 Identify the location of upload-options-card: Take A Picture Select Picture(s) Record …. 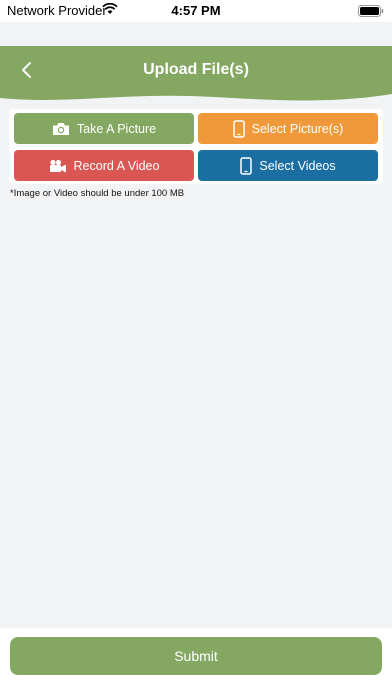
(196, 146).